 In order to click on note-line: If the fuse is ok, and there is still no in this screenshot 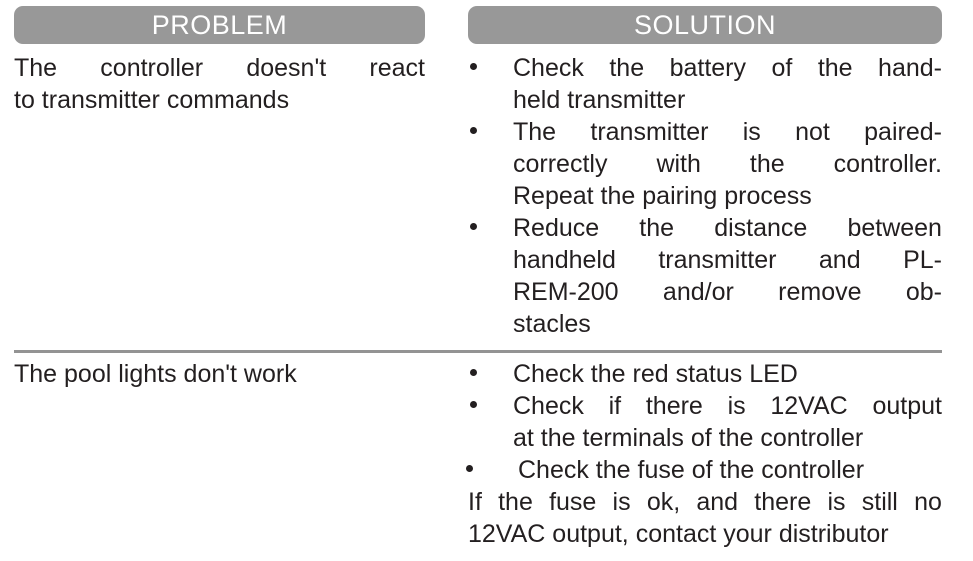, I will do `click(705, 502)`.